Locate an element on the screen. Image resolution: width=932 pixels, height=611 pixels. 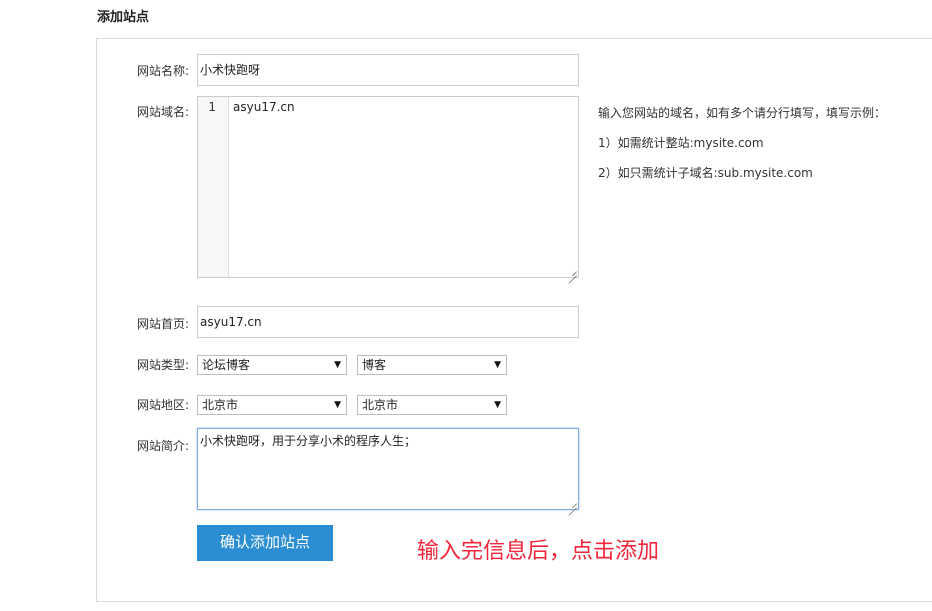
domain-editor: 1 asyu17.cn is located at coordinates (388, 187).